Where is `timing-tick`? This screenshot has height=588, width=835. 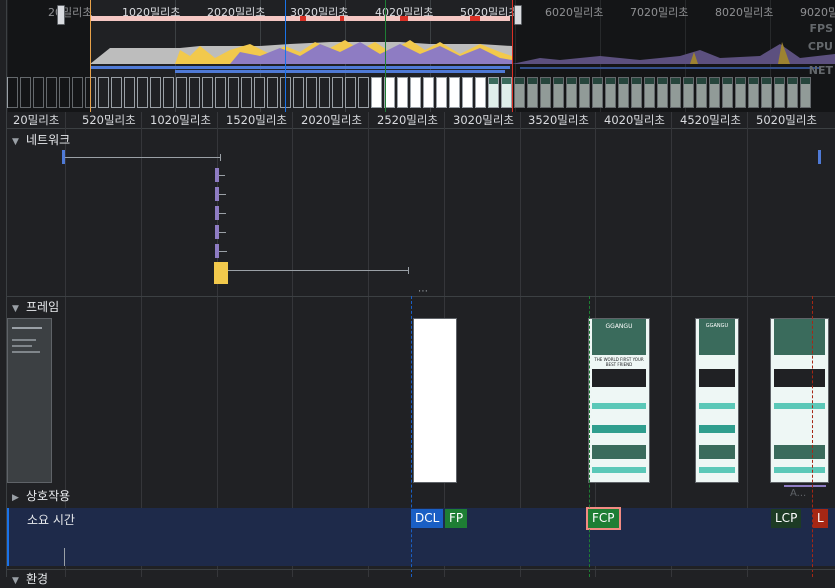 timing-tick is located at coordinates (64, 557).